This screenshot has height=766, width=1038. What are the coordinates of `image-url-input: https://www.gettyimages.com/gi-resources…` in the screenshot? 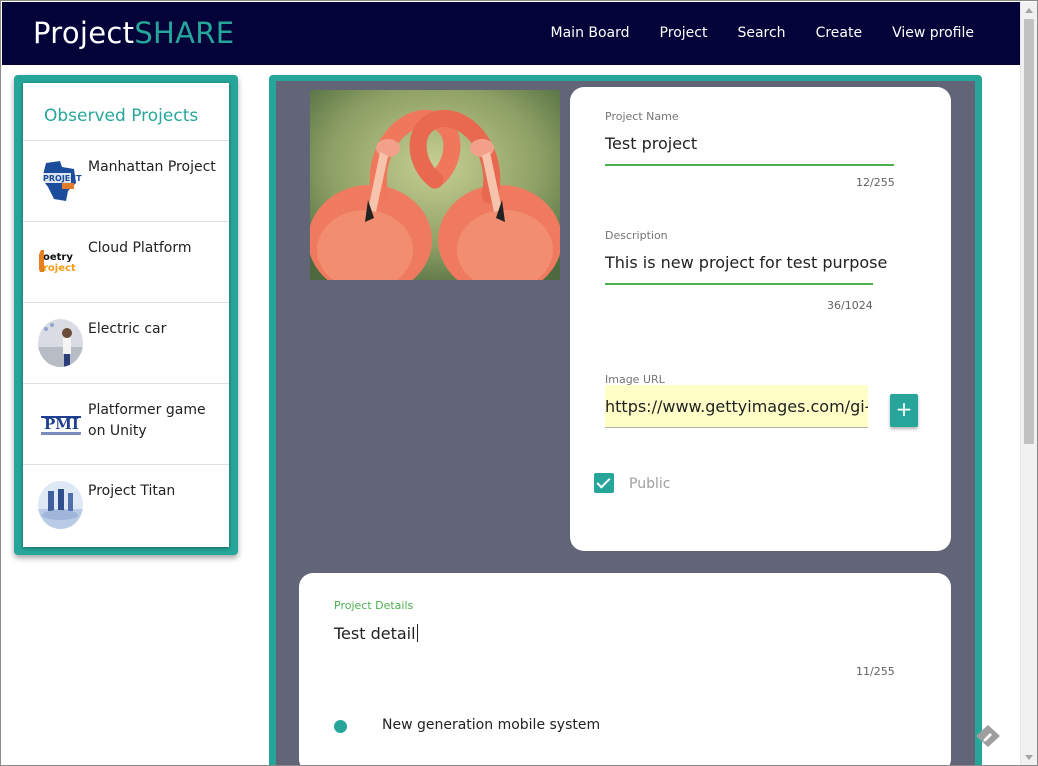 It's located at (736, 406).